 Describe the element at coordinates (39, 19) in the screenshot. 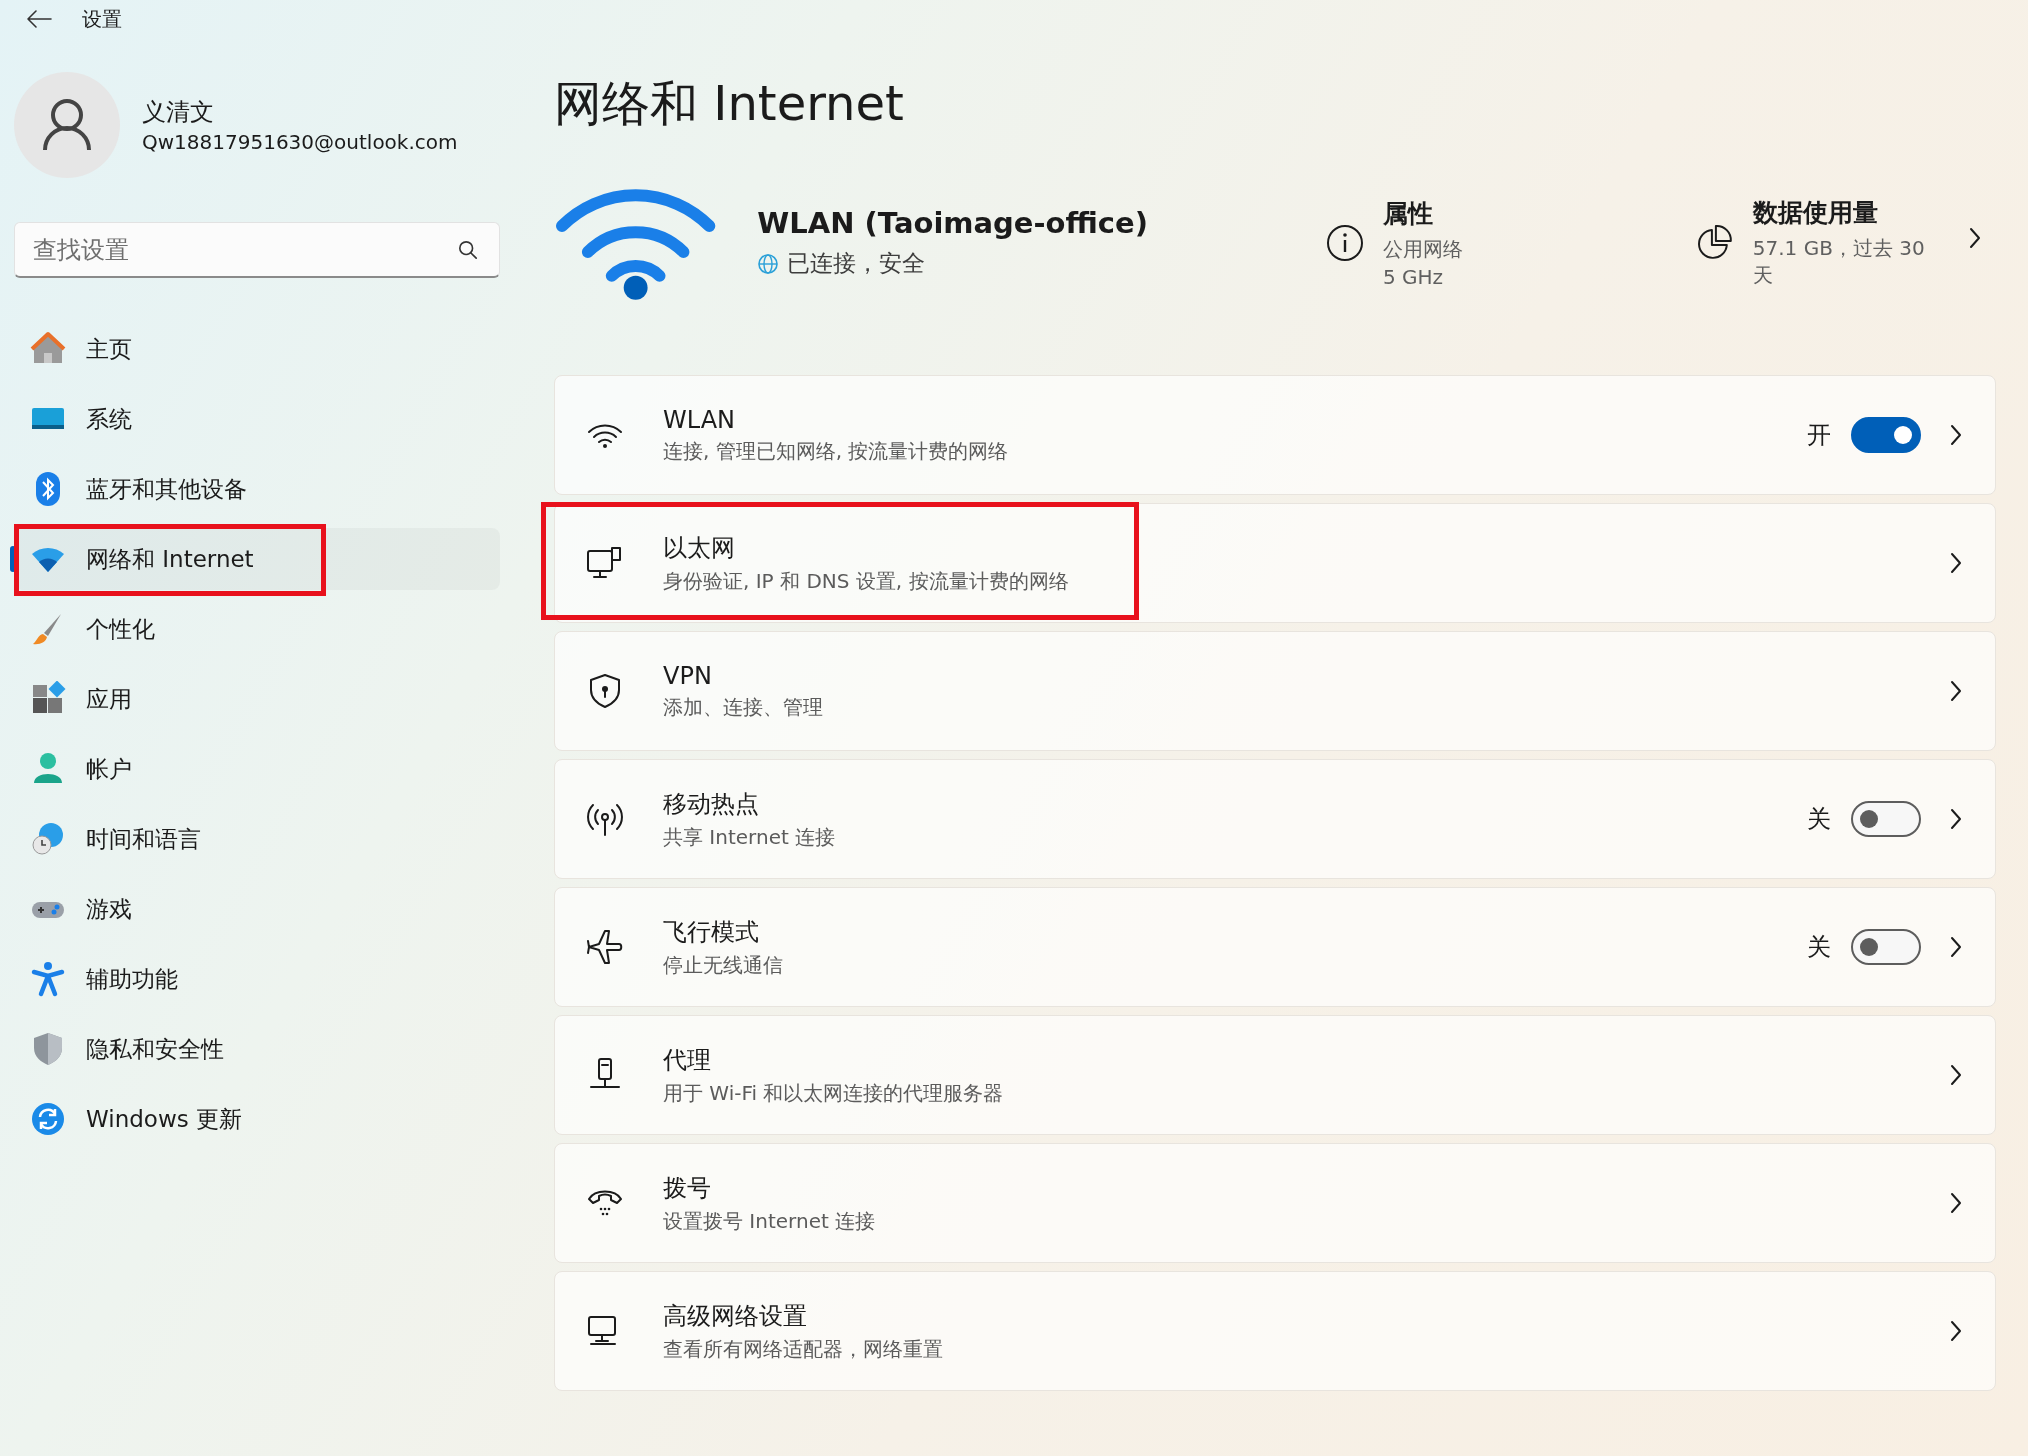

I see `back-arrow-icon` at that location.